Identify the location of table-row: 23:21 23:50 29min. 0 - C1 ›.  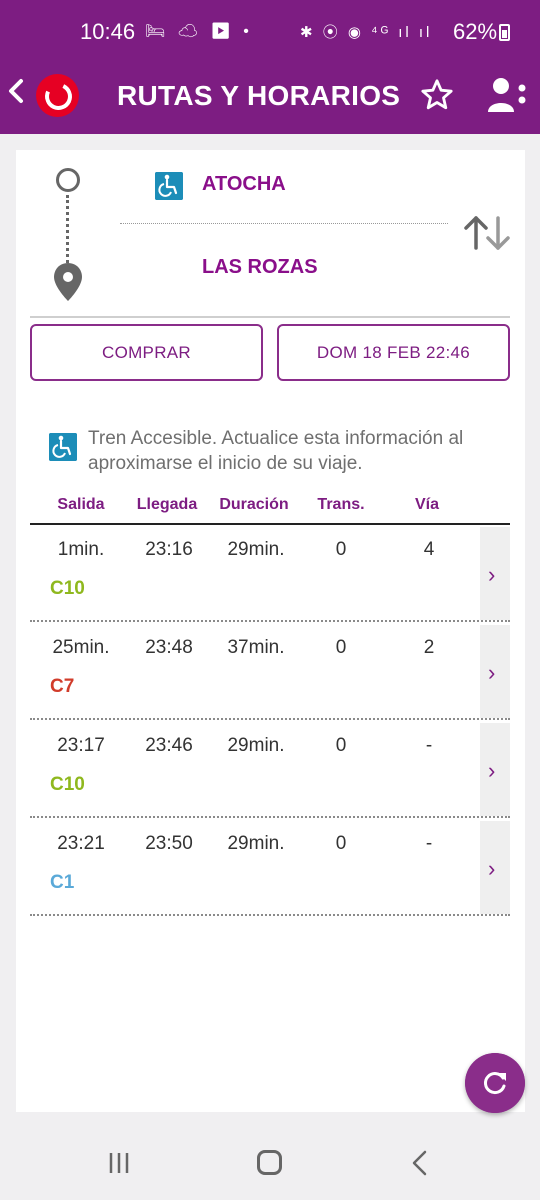
(270, 867).